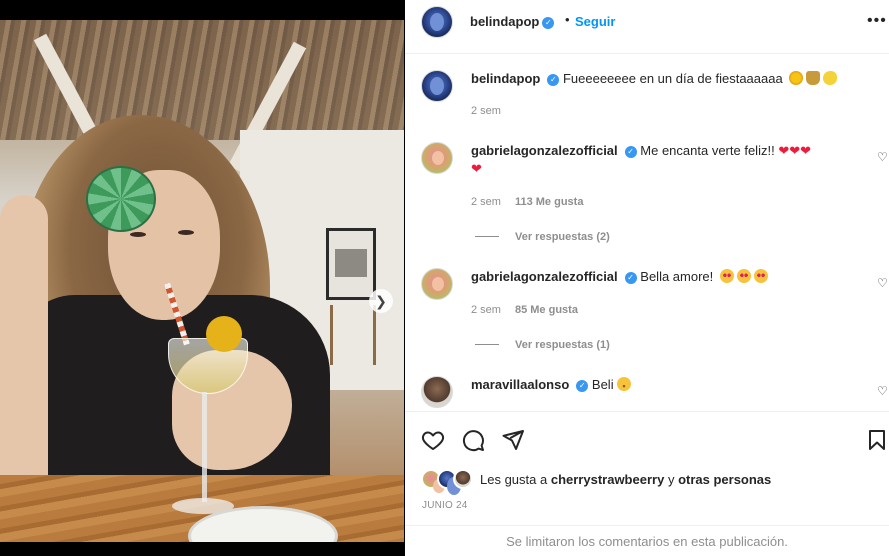  I want to click on chevron-right-icon: ❯, so click(381, 300).